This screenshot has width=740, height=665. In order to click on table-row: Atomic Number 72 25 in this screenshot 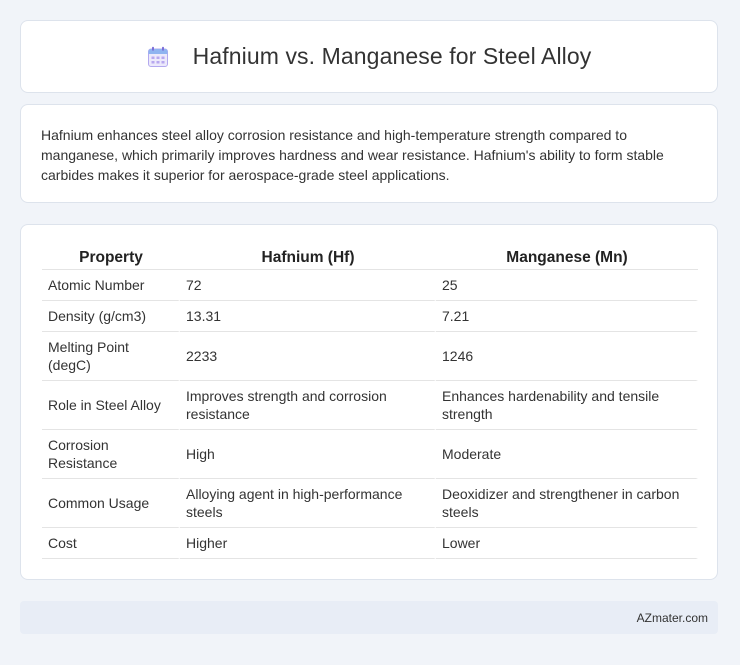, I will do `click(370, 285)`.